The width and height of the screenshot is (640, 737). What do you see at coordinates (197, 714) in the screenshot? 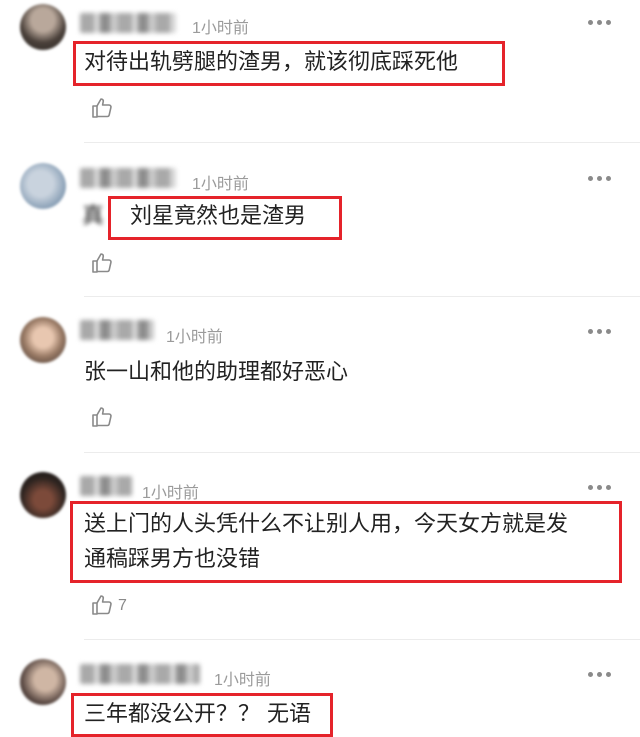
I see `comment-text: 三年都没公开？？ 无语` at bounding box center [197, 714].